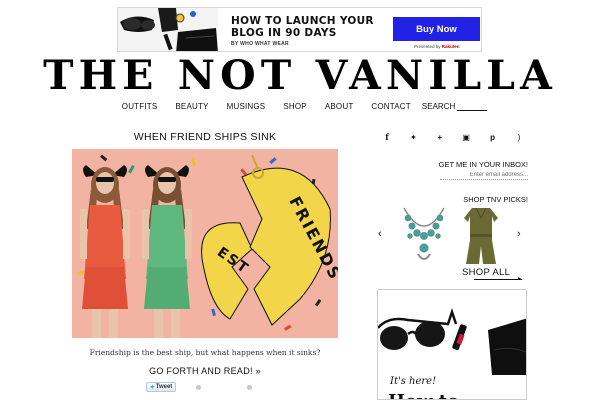 The width and height of the screenshot is (600, 400). What do you see at coordinates (452, 332) in the screenshot?
I see `sidebar-ad-image` at bounding box center [452, 332].